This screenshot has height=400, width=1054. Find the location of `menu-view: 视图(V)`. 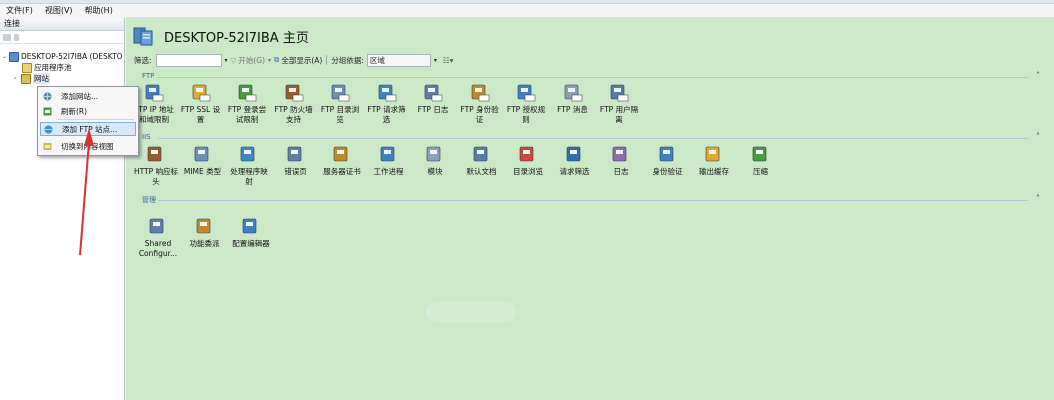

menu-view: 视图(V) is located at coordinates (59, 10).